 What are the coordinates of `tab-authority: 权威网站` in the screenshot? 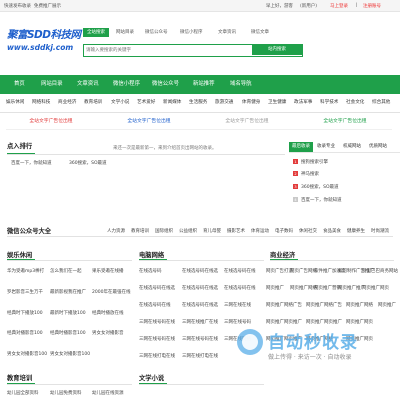 It's located at (352, 147).